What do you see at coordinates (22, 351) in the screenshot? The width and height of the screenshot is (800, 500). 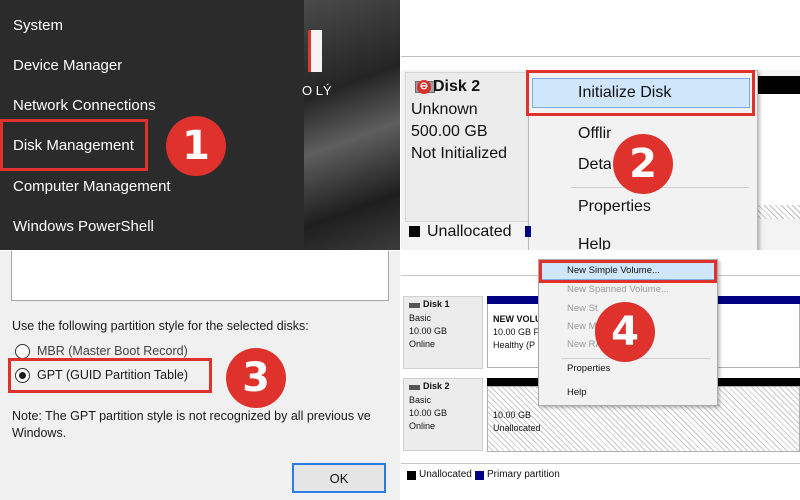 I see `radio-mbr` at bounding box center [22, 351].